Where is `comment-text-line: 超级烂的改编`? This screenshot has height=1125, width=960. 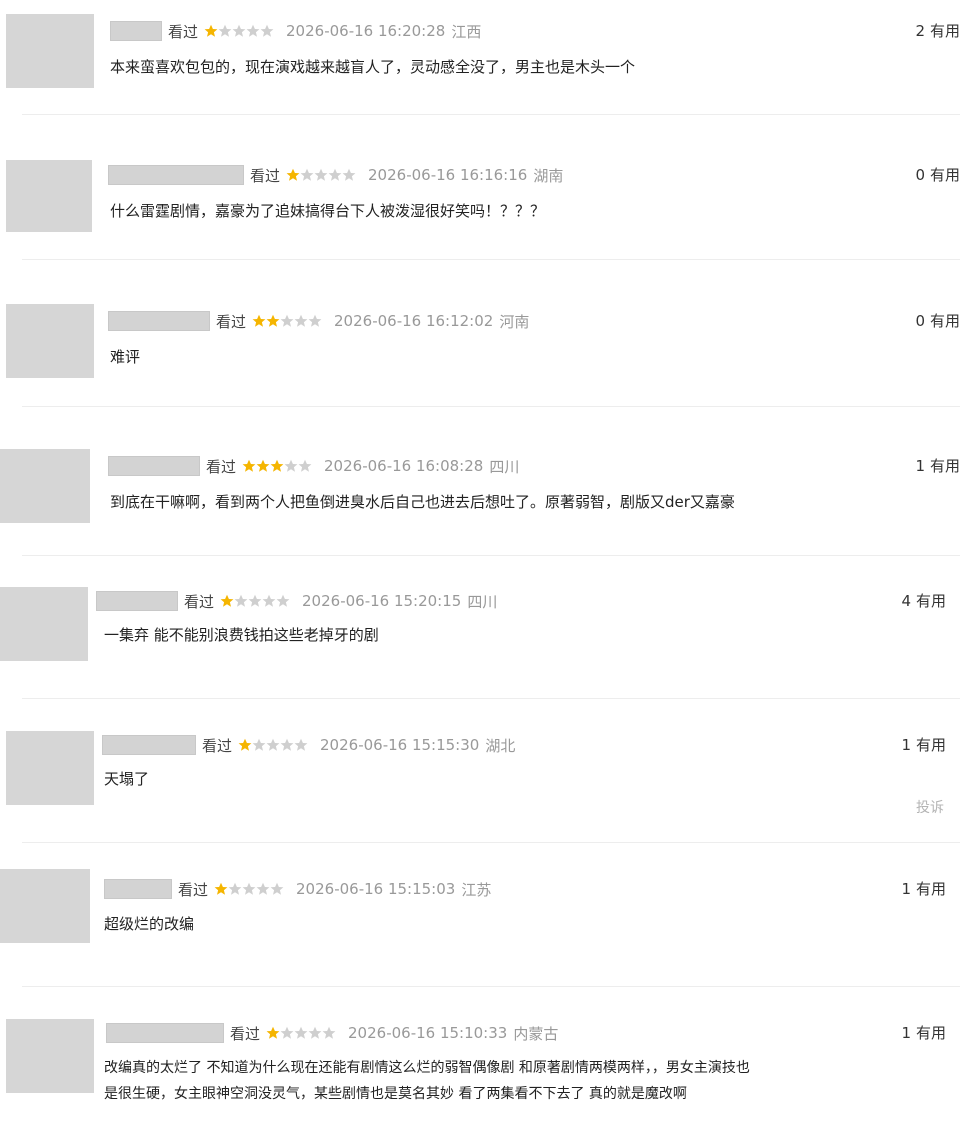 comment-text-line: 超级烂的改编 is located at coordinates (149, 924).